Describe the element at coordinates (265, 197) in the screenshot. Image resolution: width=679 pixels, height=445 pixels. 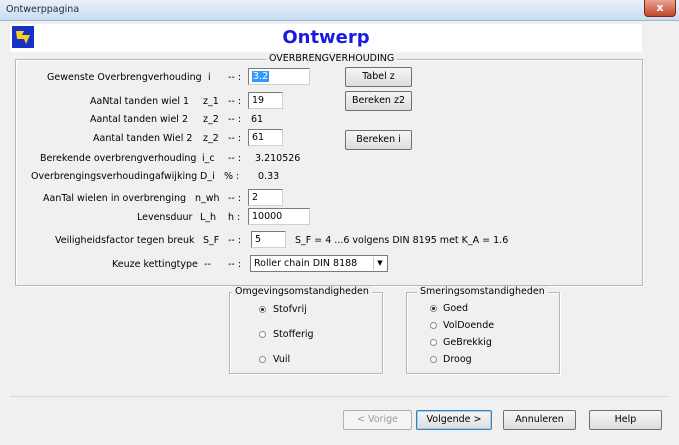
I see `wielen-input: 2` at that location.